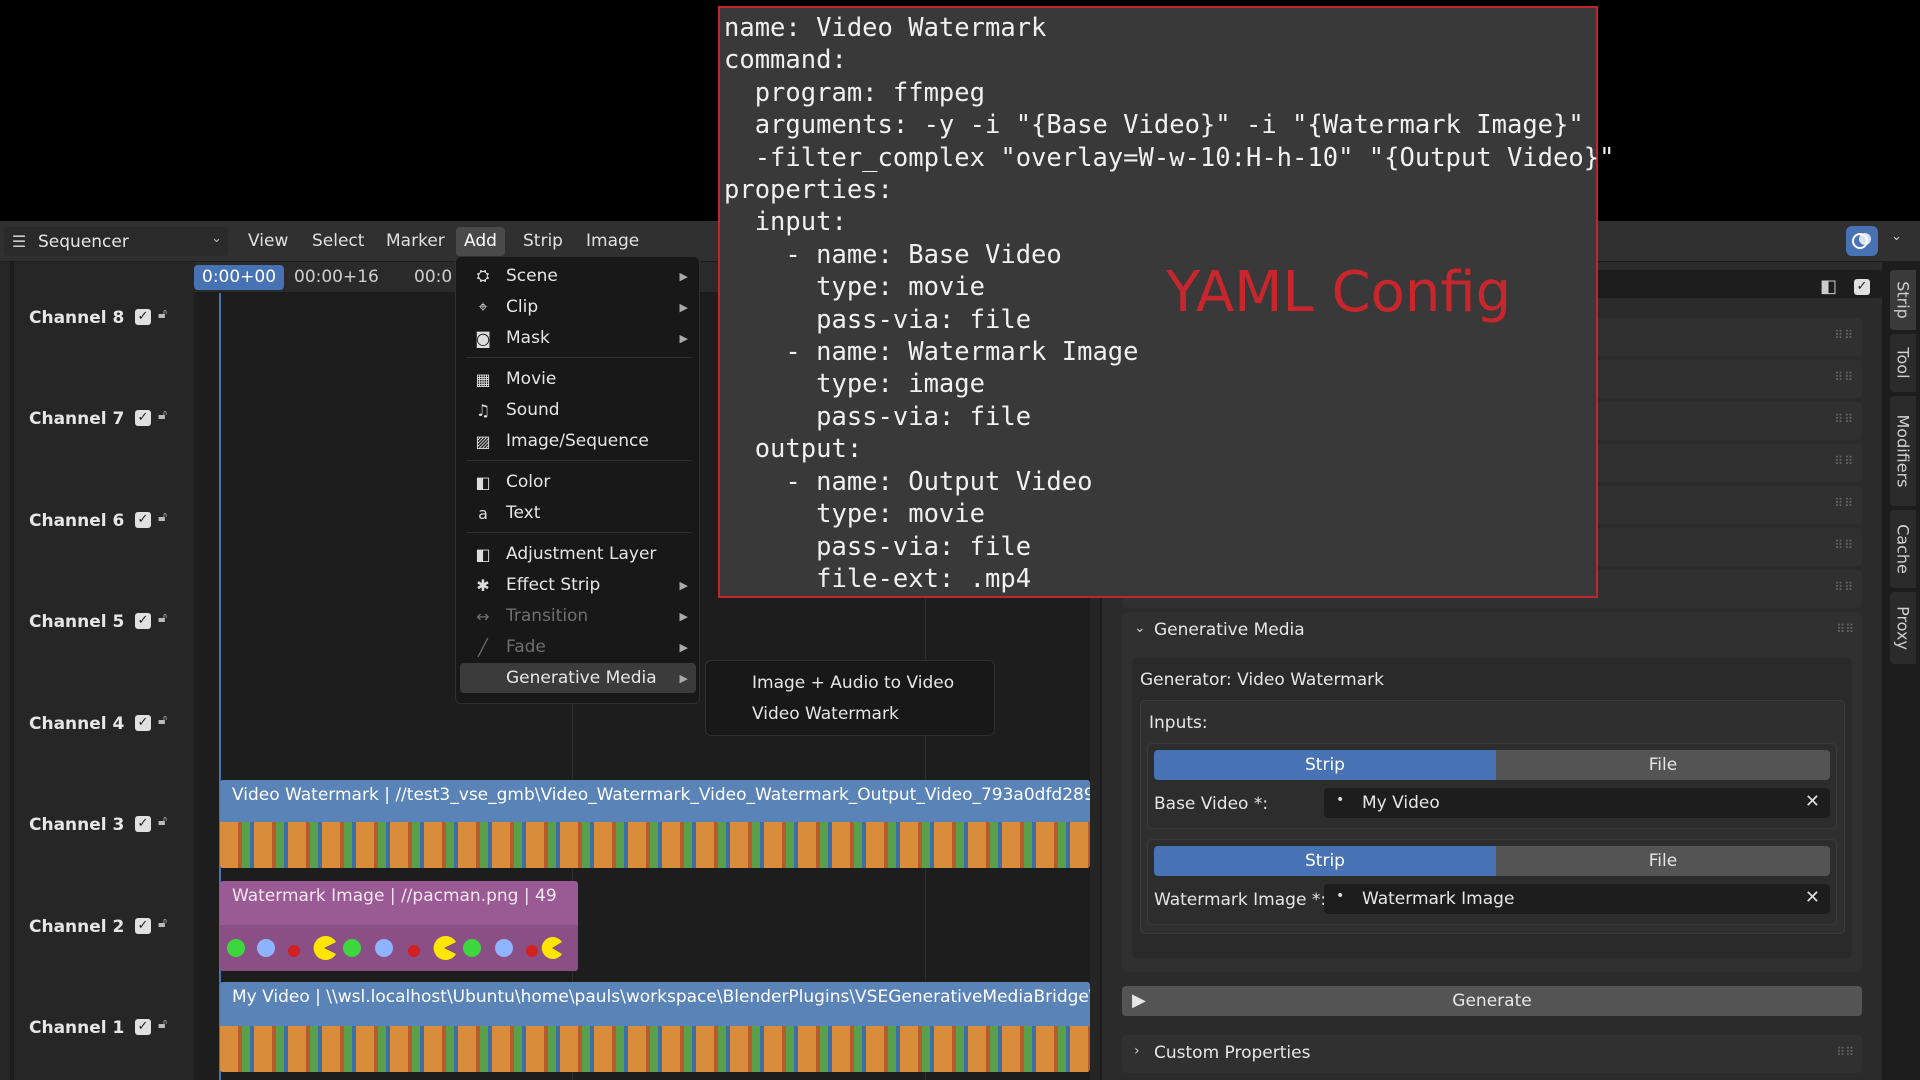  What do you see at coordinates (483, 275) in the screenshot?
I see `scene-icon: ⛭` at bounding box center [483, 275].